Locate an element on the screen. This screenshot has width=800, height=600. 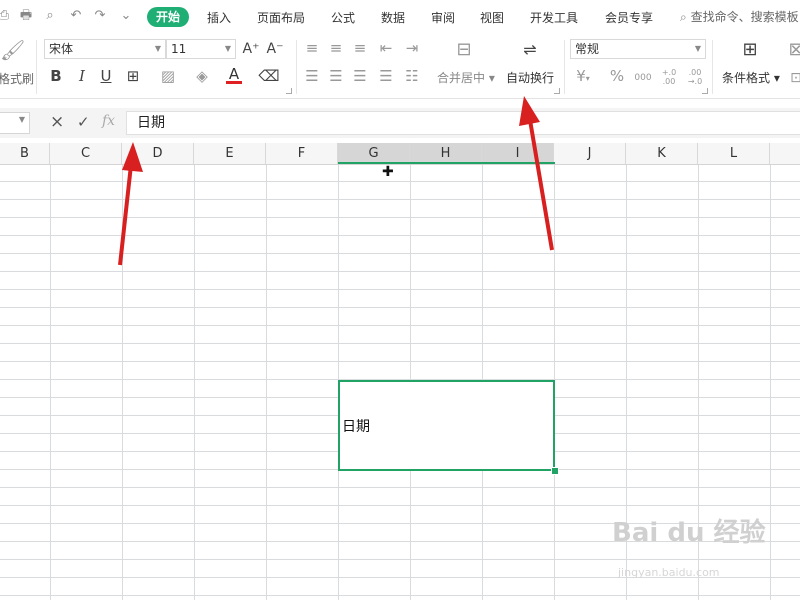
arrow-to-wrap-text-icon is located at coordinates (536, 173).